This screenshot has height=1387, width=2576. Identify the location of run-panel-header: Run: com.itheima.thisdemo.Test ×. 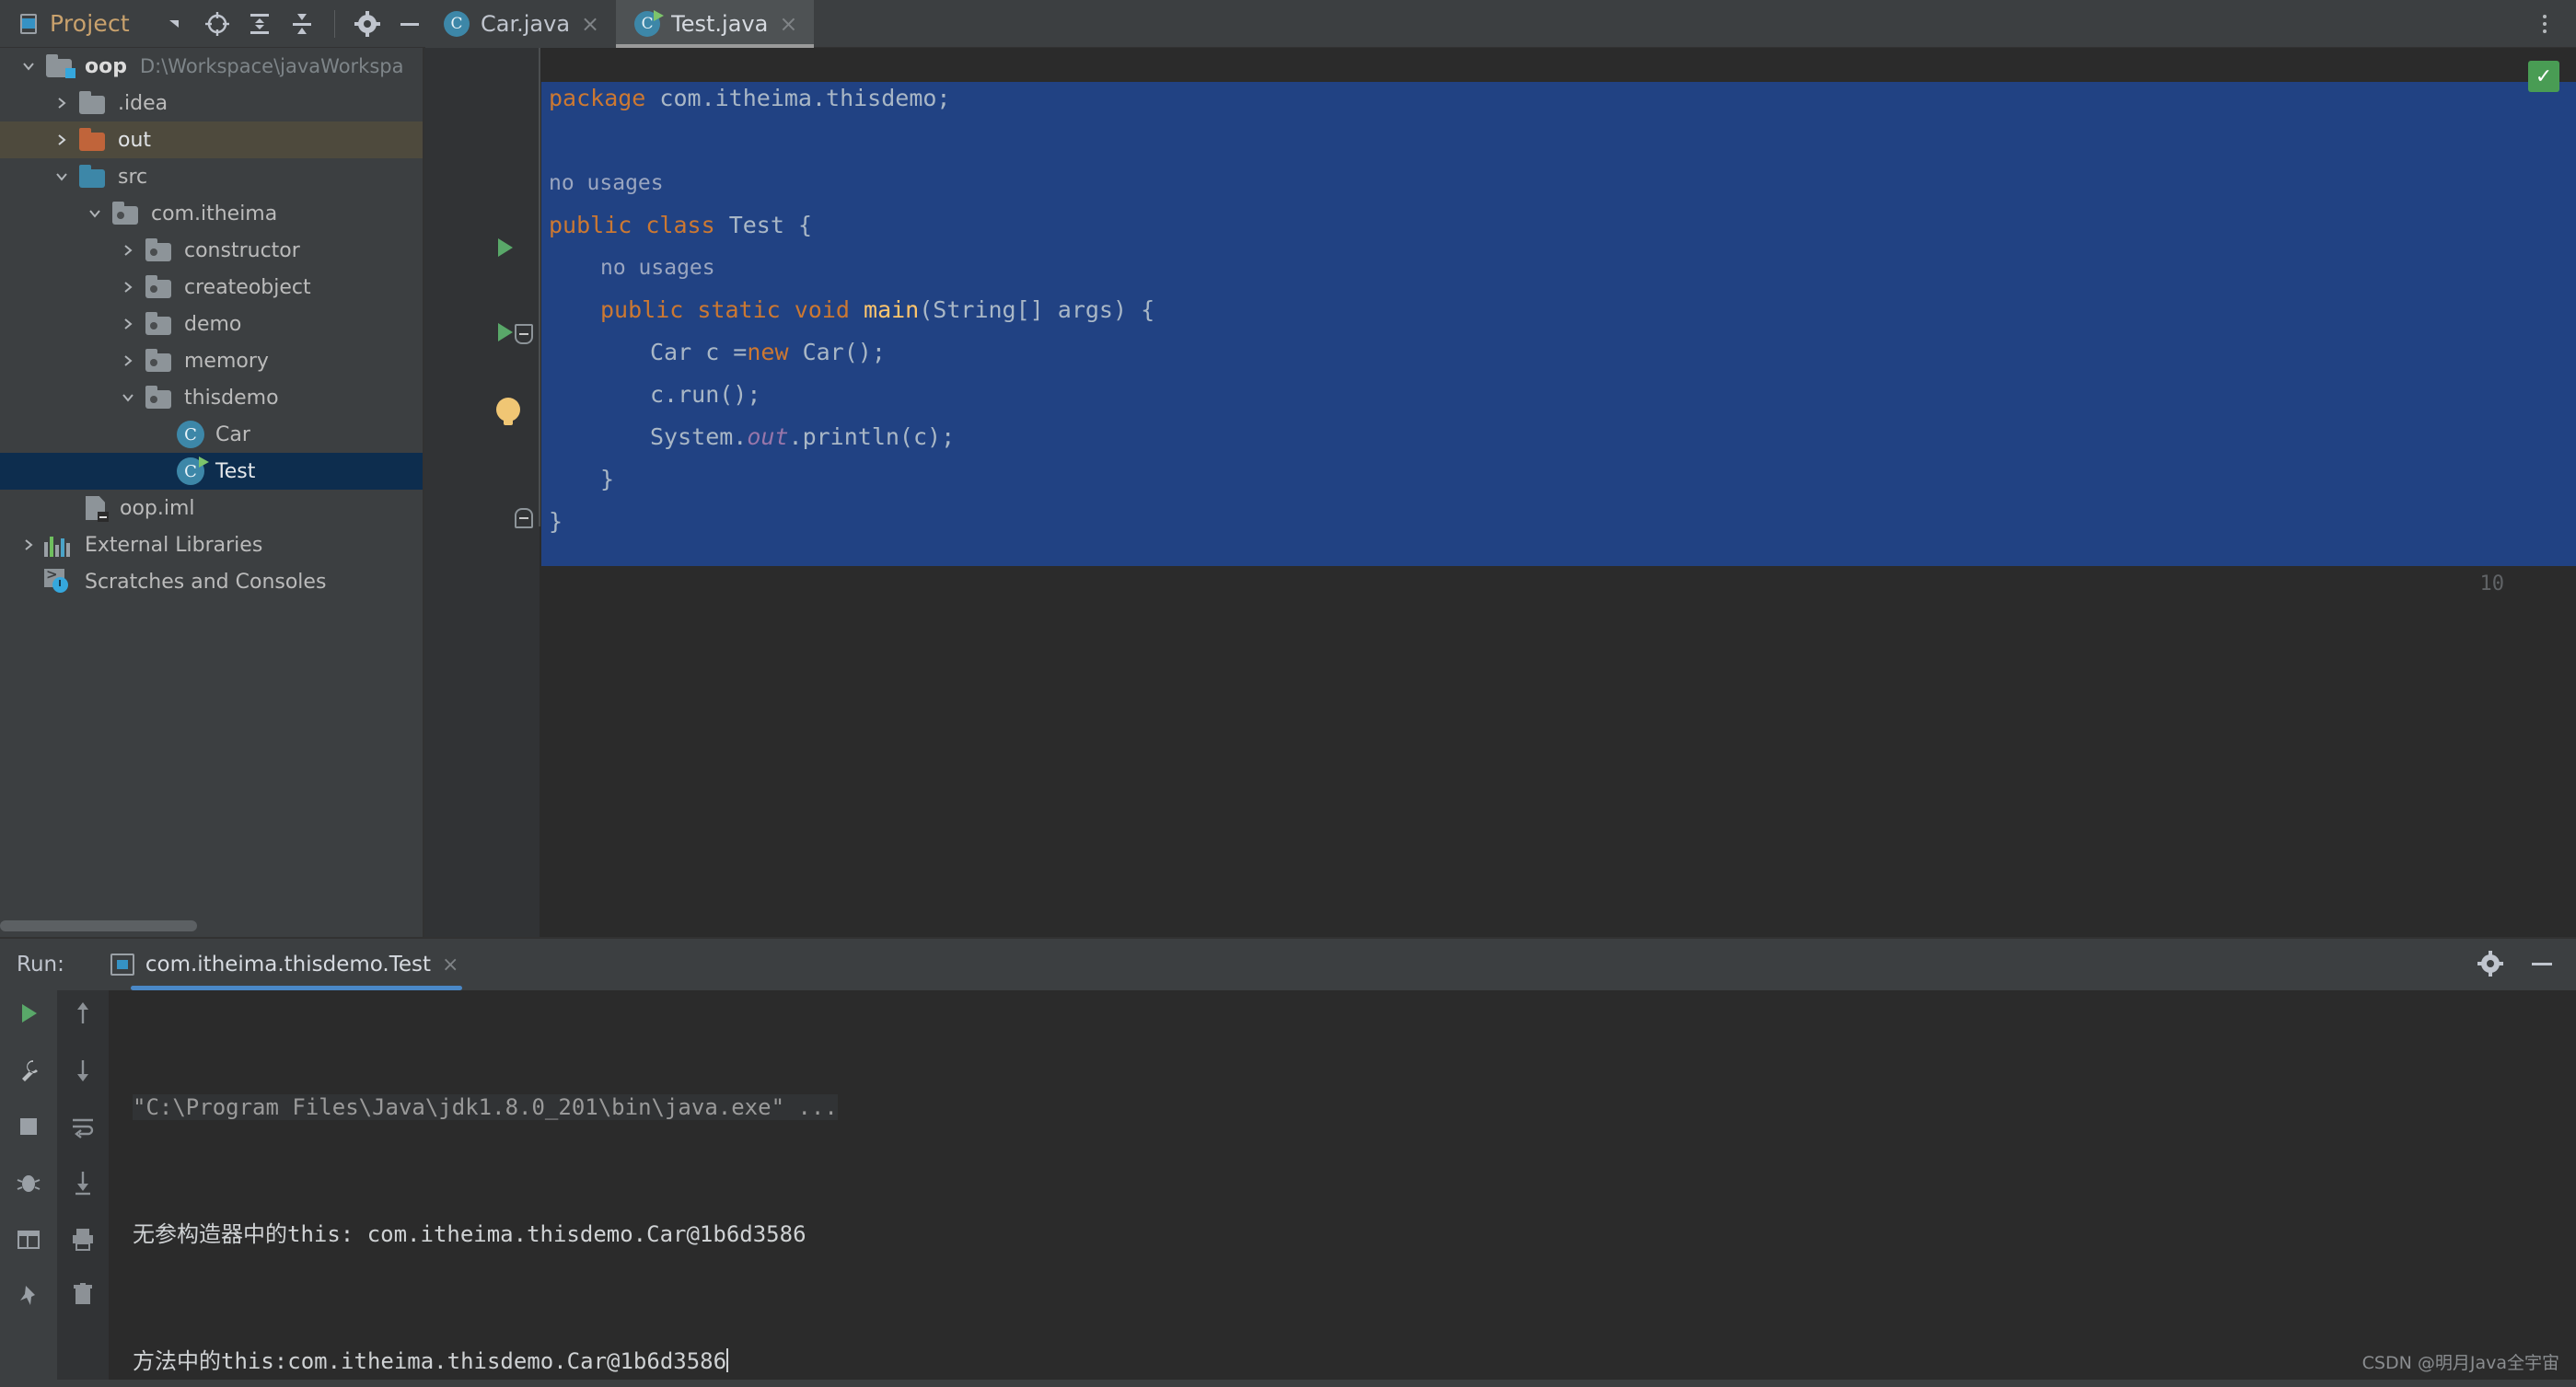
(1288, 965).